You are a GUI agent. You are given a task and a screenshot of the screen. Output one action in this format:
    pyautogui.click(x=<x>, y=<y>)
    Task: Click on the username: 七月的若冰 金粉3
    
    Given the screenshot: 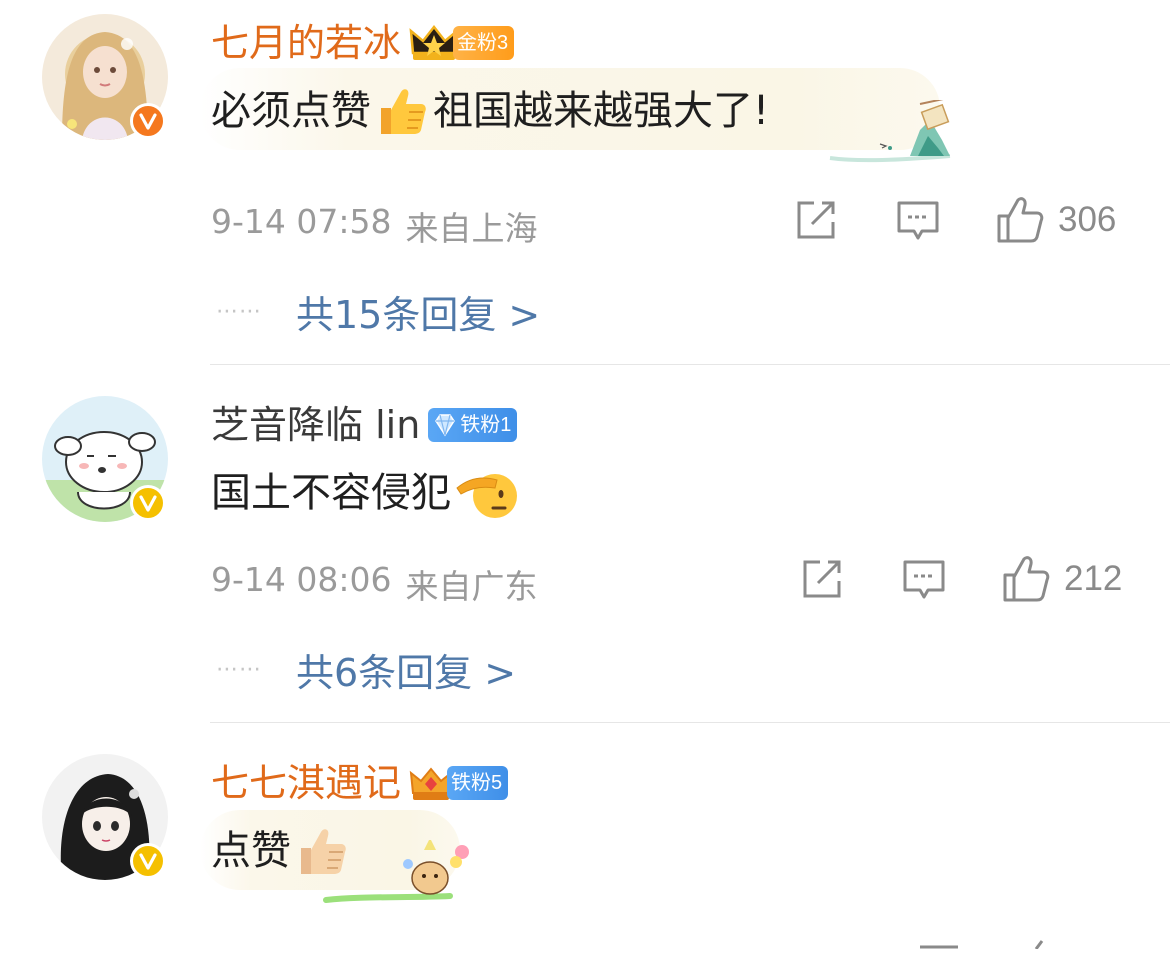 What is the action you would take?
    pyautogui.click(x=363, y=43)
    